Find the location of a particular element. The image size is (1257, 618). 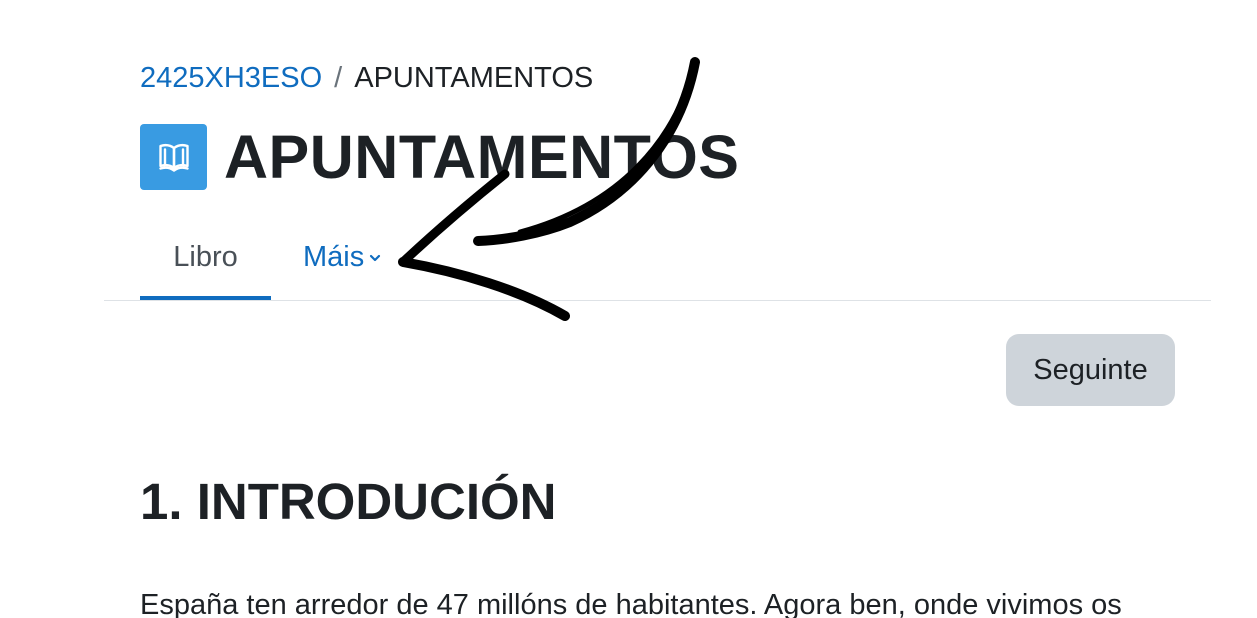

breadcrumb-course-link: 2425XH3ESO is located at coordinates (231, 78).